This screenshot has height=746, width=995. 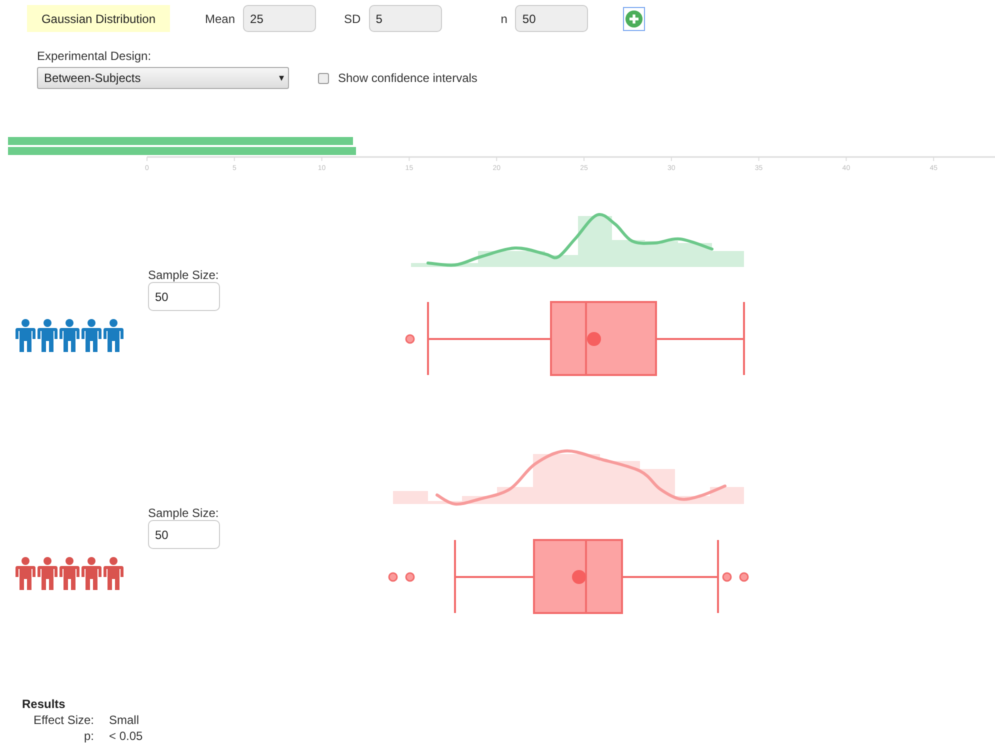 I want to click on number-field: 5, so click(x=405, y=18).